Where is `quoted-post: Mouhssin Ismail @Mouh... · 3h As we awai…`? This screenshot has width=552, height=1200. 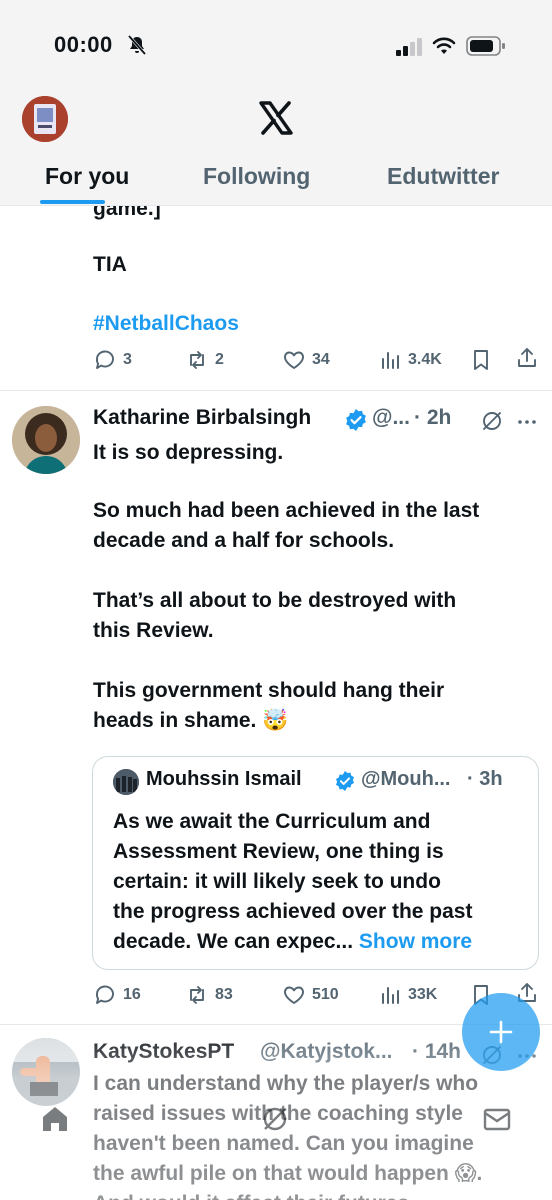 quoted-post: Mouhssin Ismail @Mouh... · 3h As we awai… is located at coordinates (315, 863).